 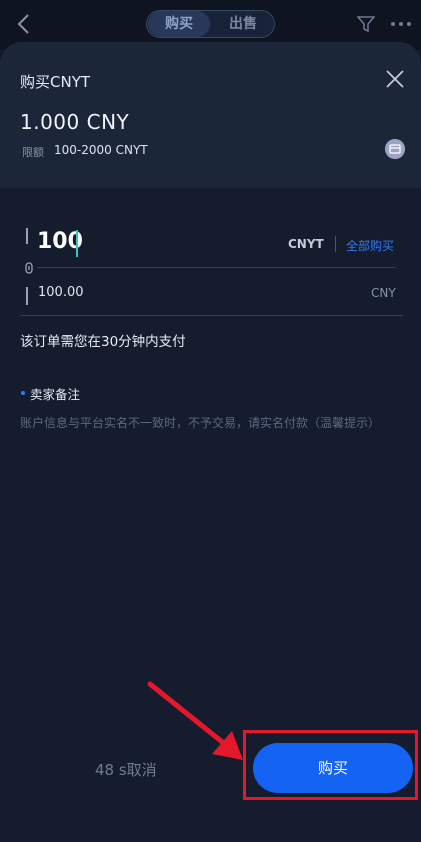 I want to click on text-caret, so click(x=77, y=243).